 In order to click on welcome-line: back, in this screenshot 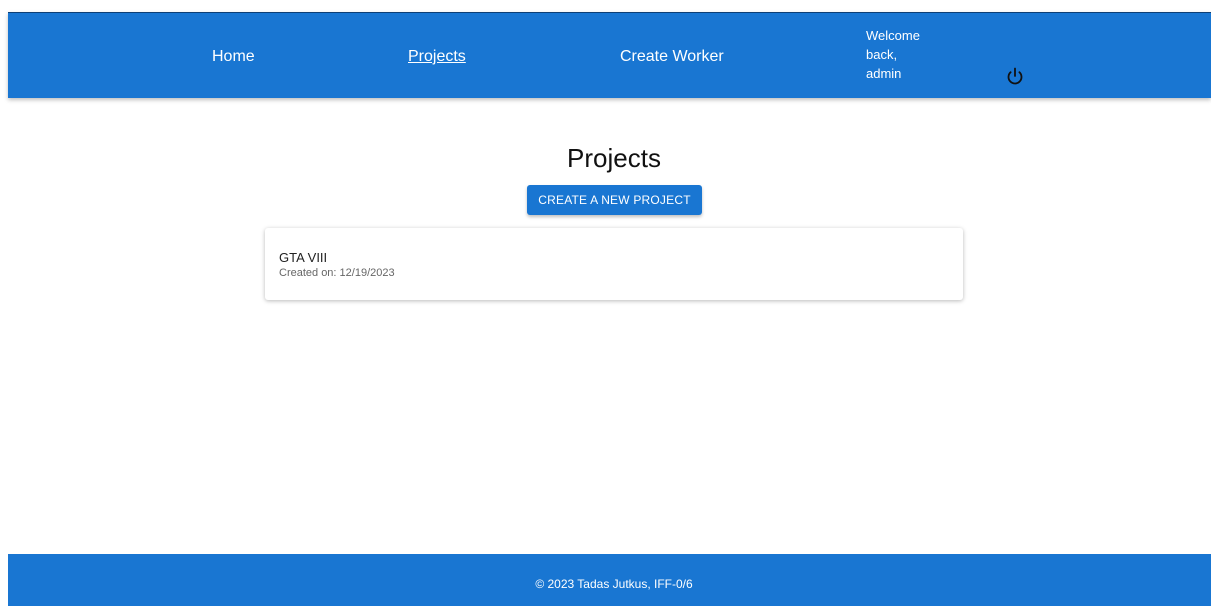, I will do `click(882, 54)`.